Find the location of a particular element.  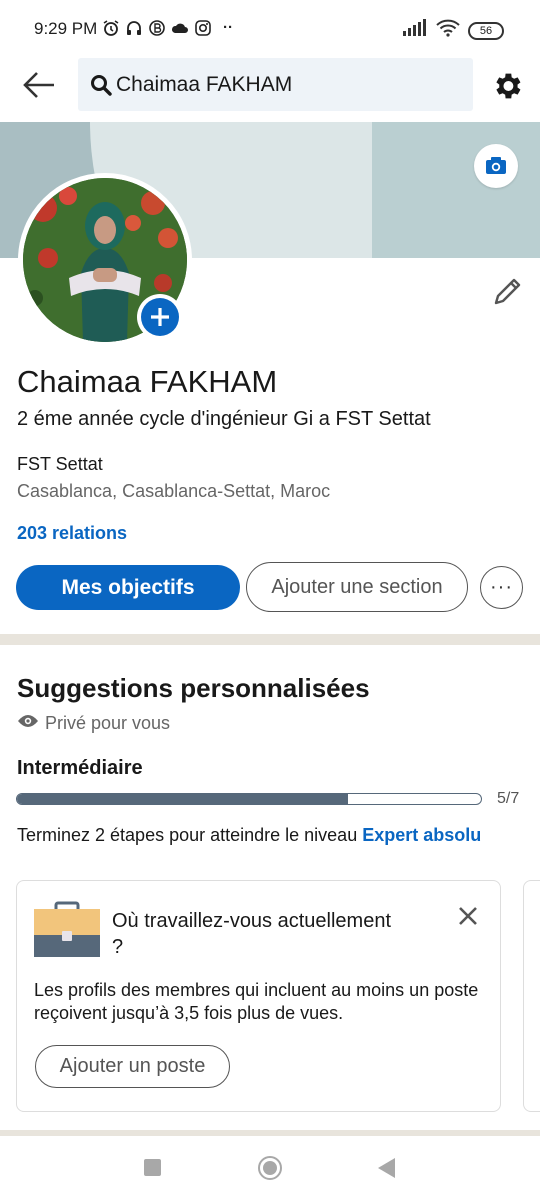

status-bar: 9:29 PM ·· 56 is located at coordinates (270, 29).